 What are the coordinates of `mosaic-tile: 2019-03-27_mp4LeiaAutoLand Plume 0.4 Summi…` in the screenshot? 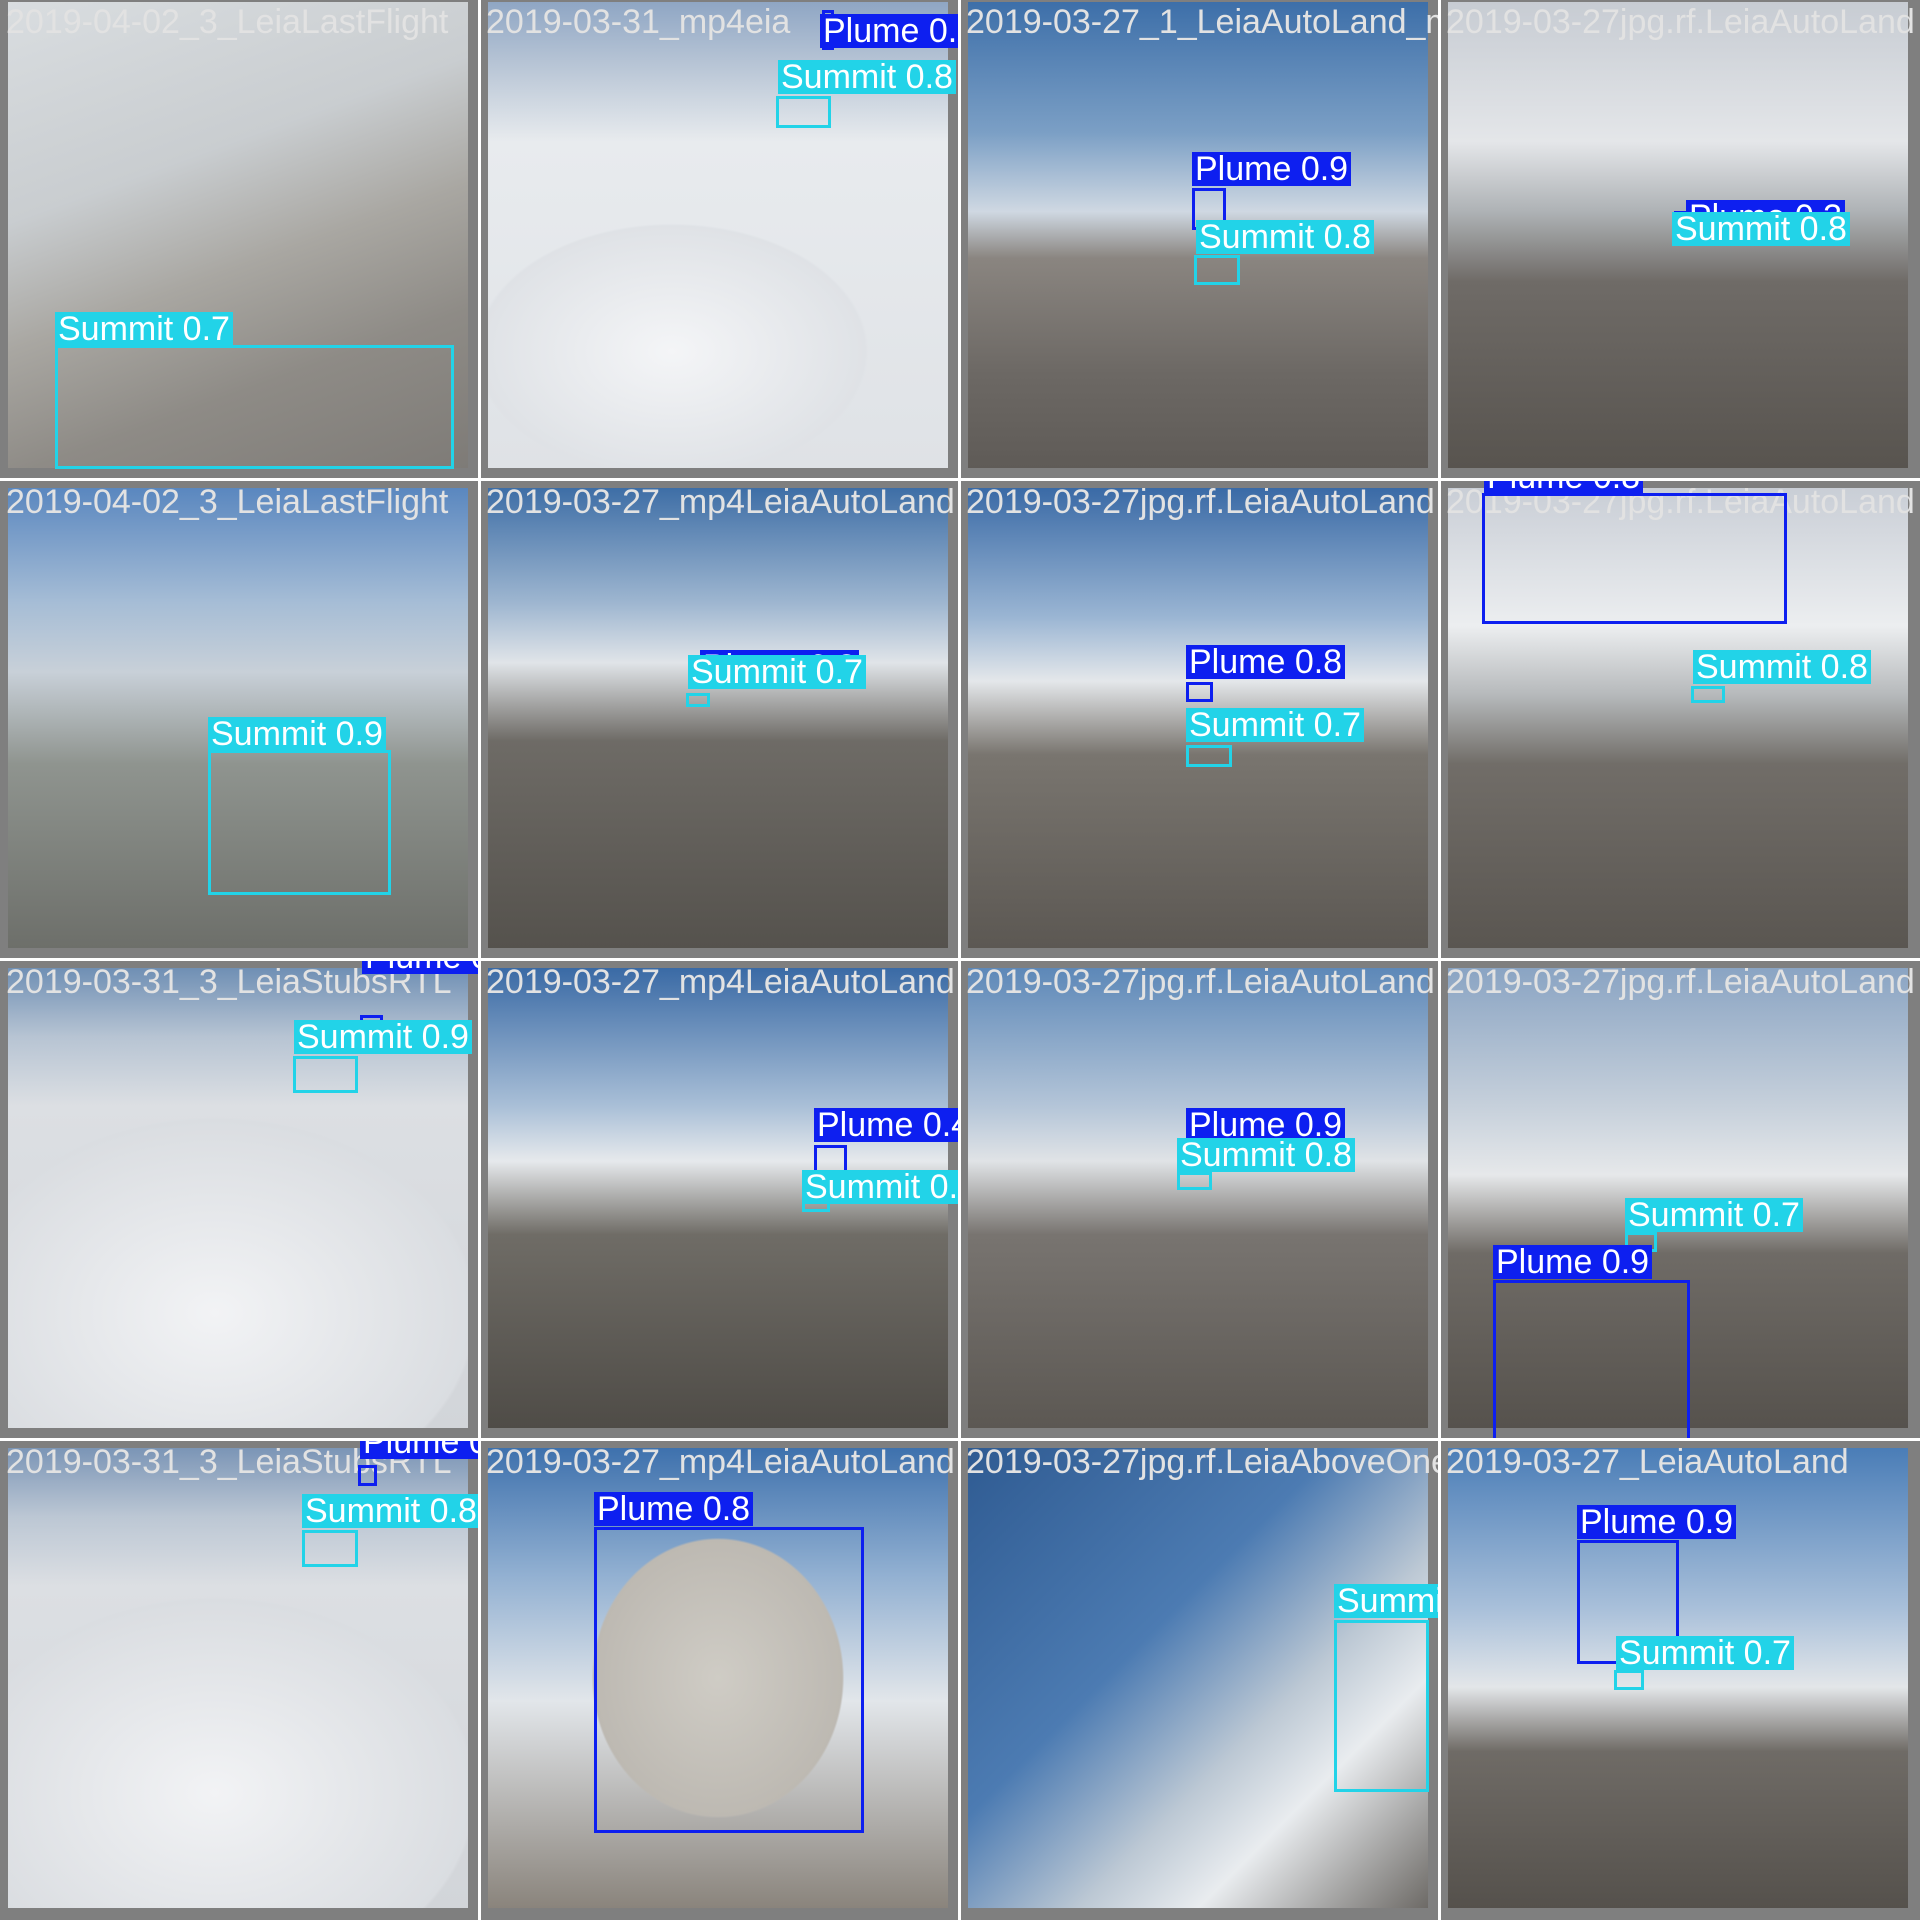 It's located at (720, 1200).